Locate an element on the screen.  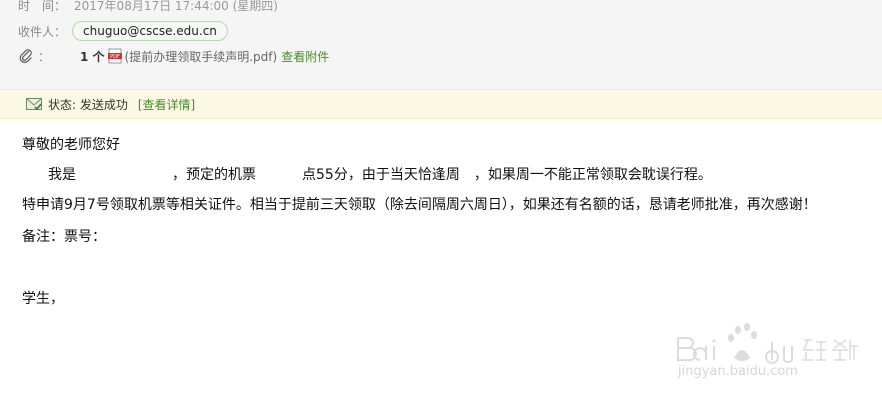
redacted-flight is located at coordinates (279, 175).